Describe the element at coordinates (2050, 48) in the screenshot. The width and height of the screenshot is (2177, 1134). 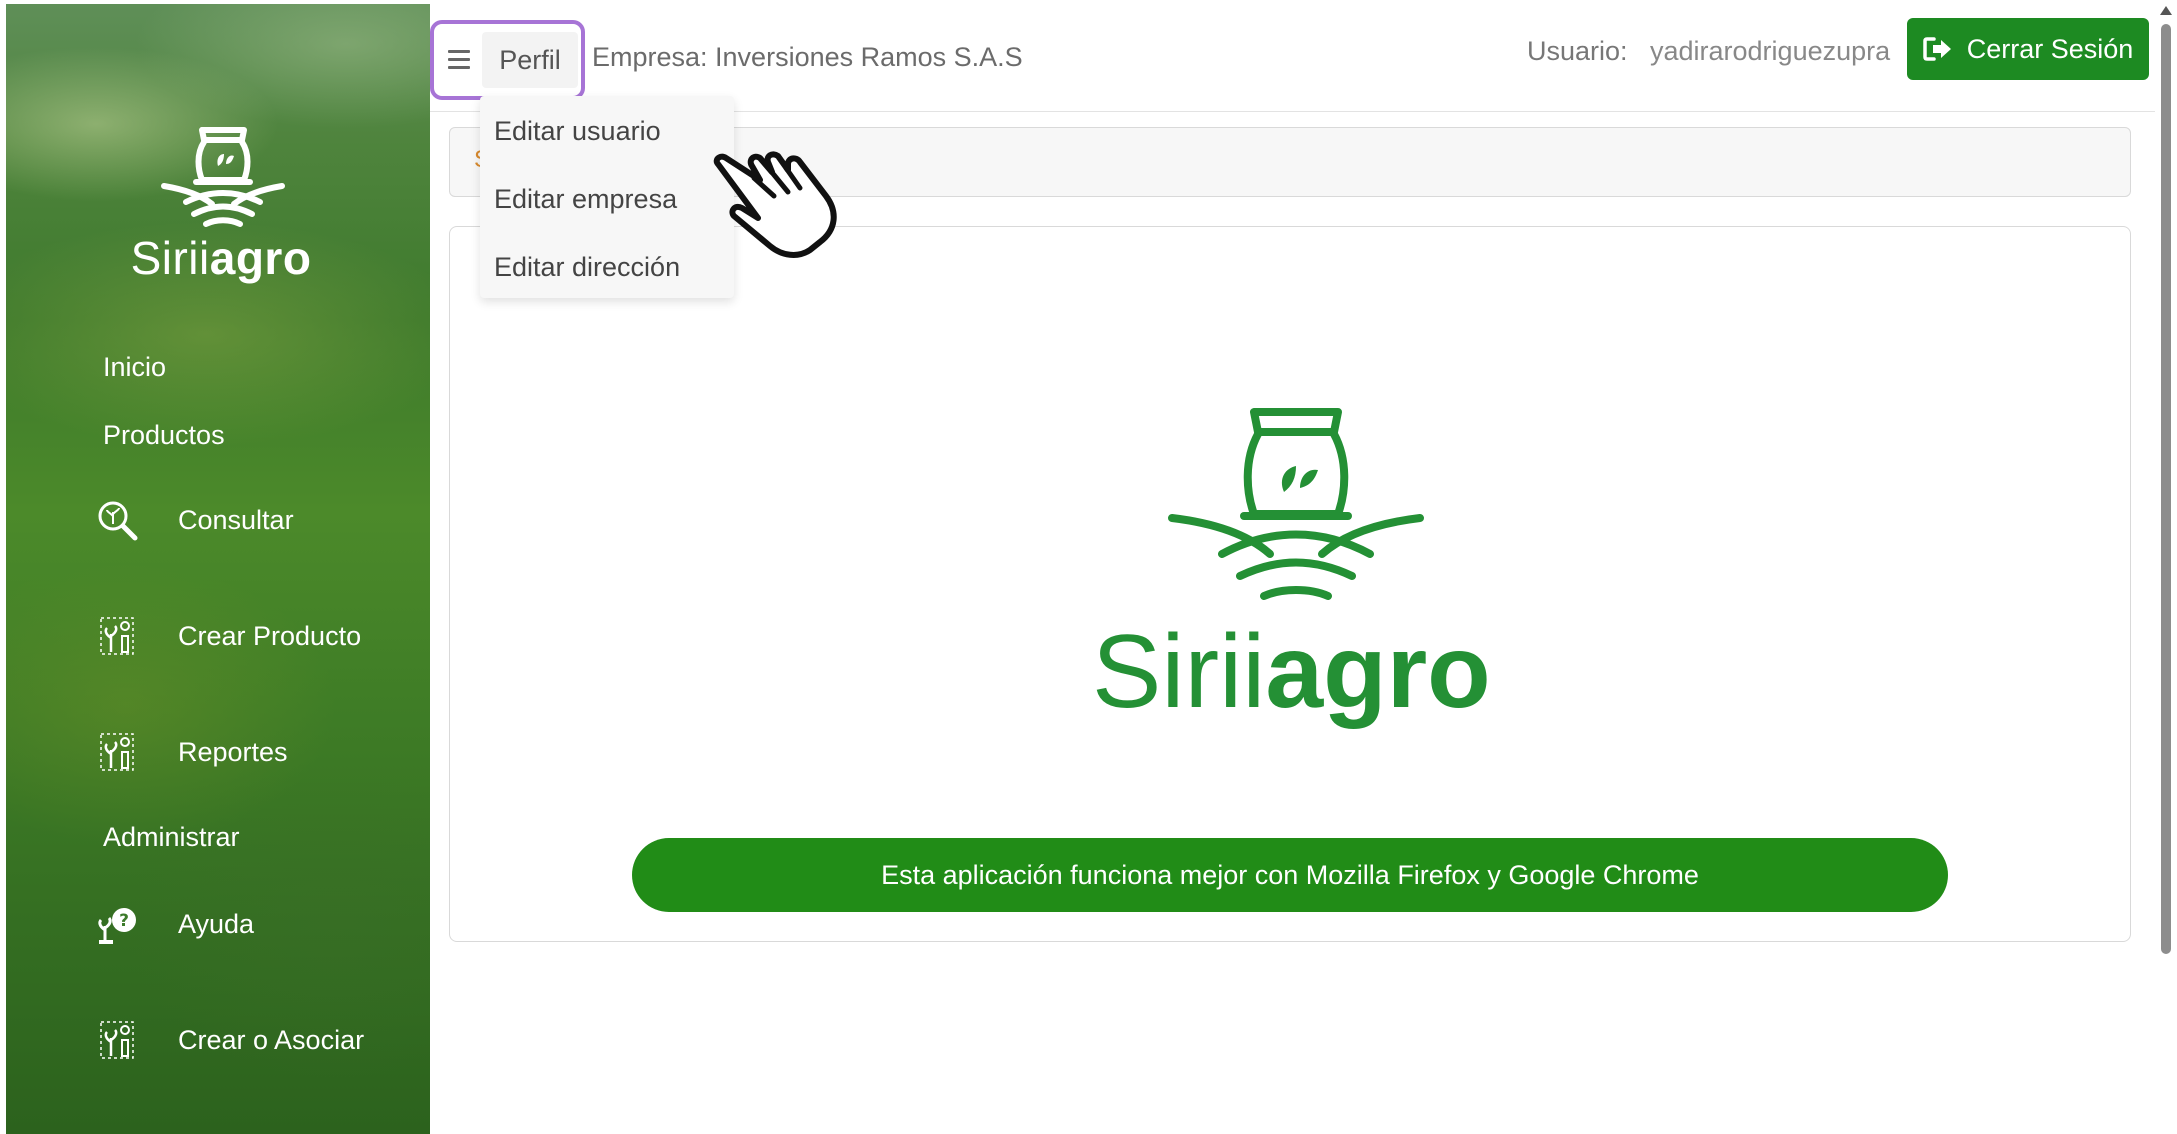
I see `logout-label: Cerrar Sesión` at that location.